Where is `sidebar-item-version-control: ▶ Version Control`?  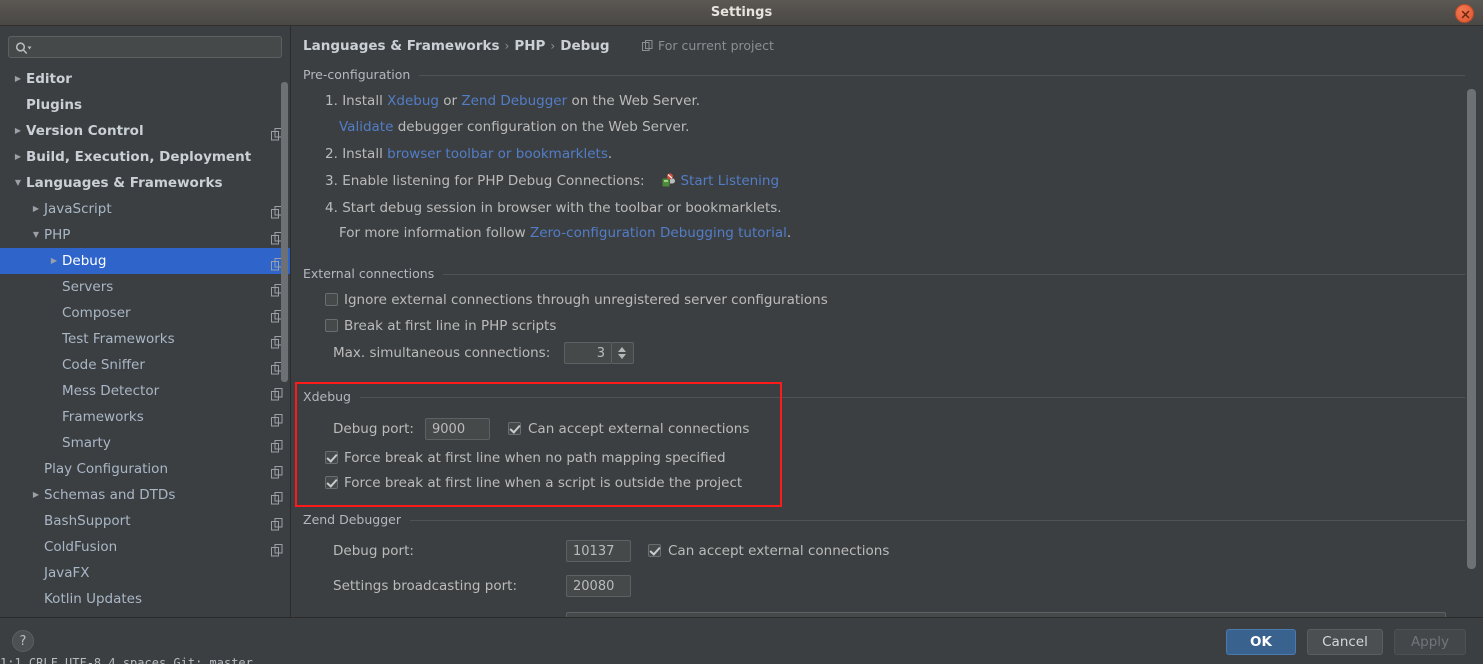
sidebar-item-version-control: ▶ Version Control is located at coordinates (145, 131).